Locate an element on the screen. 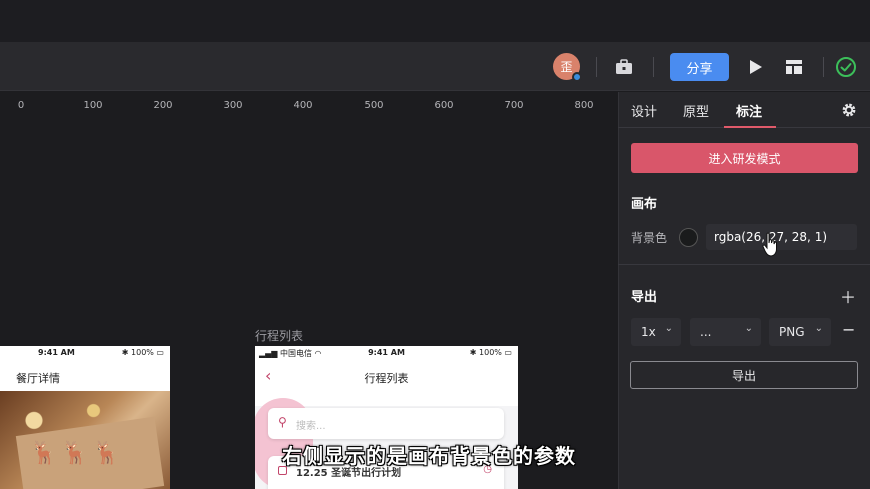 The width and height of the screenshot is (870, 489). color-swatch is located at coordinates (688, 237).